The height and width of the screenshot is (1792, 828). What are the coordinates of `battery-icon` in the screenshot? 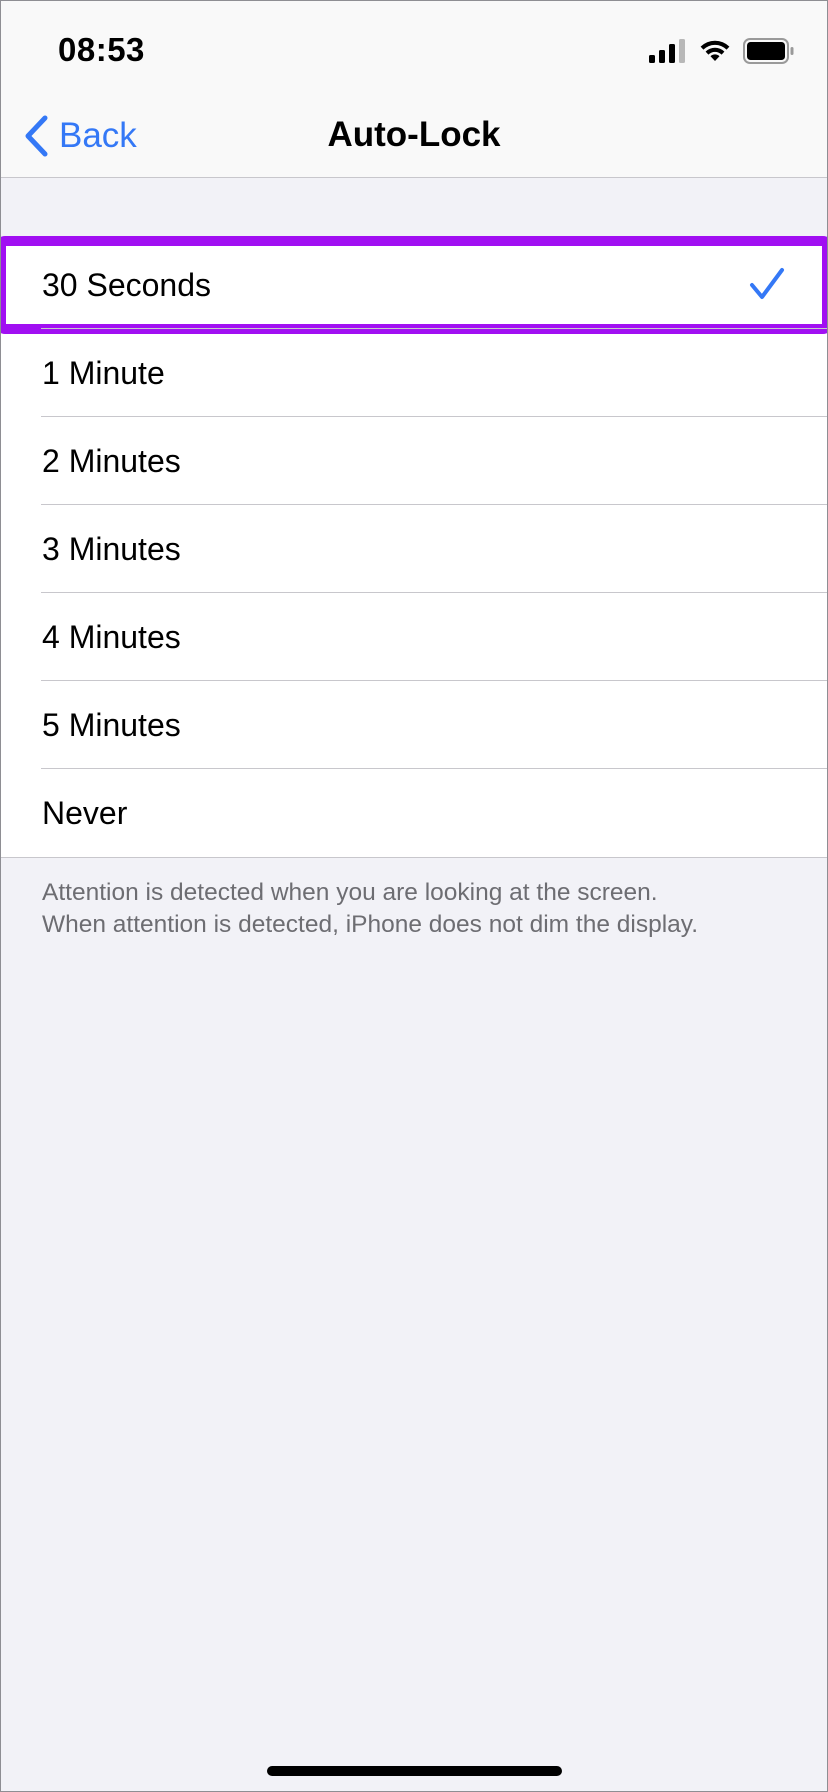 It's located at (768, 51).